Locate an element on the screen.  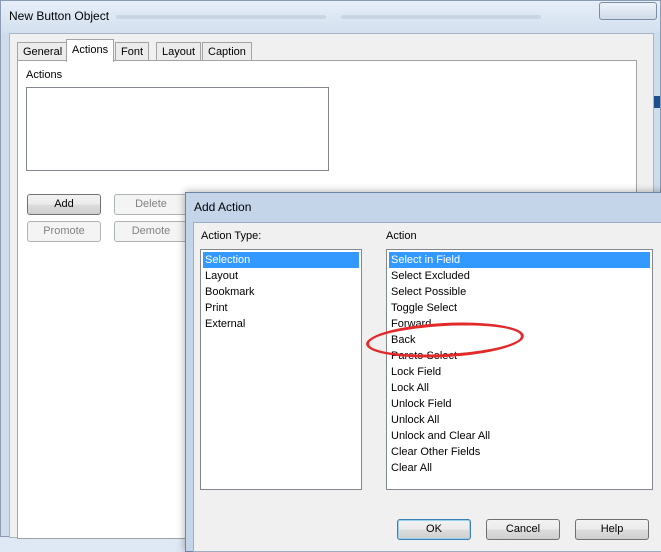
title-bar: New Button Object is located at coordinates (330, 17).